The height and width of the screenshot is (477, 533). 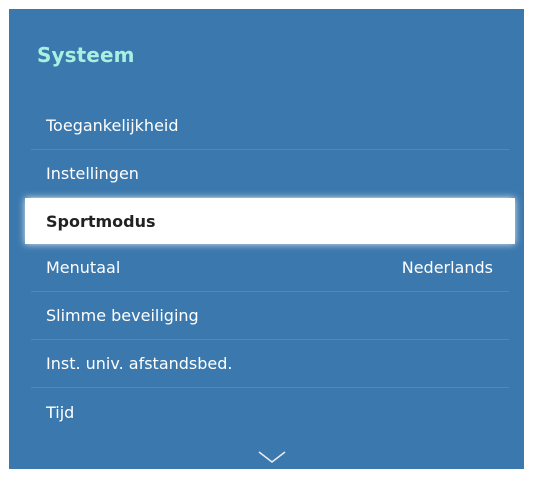 What do you see at coordinates (60, 412) in the screenshot?
I see `menu-item-label: Tijd` at bounding box center [60, 412].